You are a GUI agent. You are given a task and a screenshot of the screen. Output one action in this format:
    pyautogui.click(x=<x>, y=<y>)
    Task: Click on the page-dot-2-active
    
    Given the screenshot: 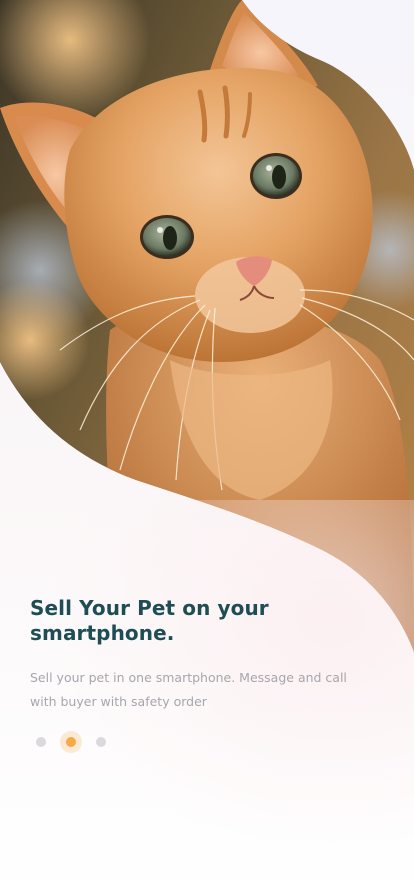 What is the action you would take?
    pyautogui.click(x=71, y=742)
    